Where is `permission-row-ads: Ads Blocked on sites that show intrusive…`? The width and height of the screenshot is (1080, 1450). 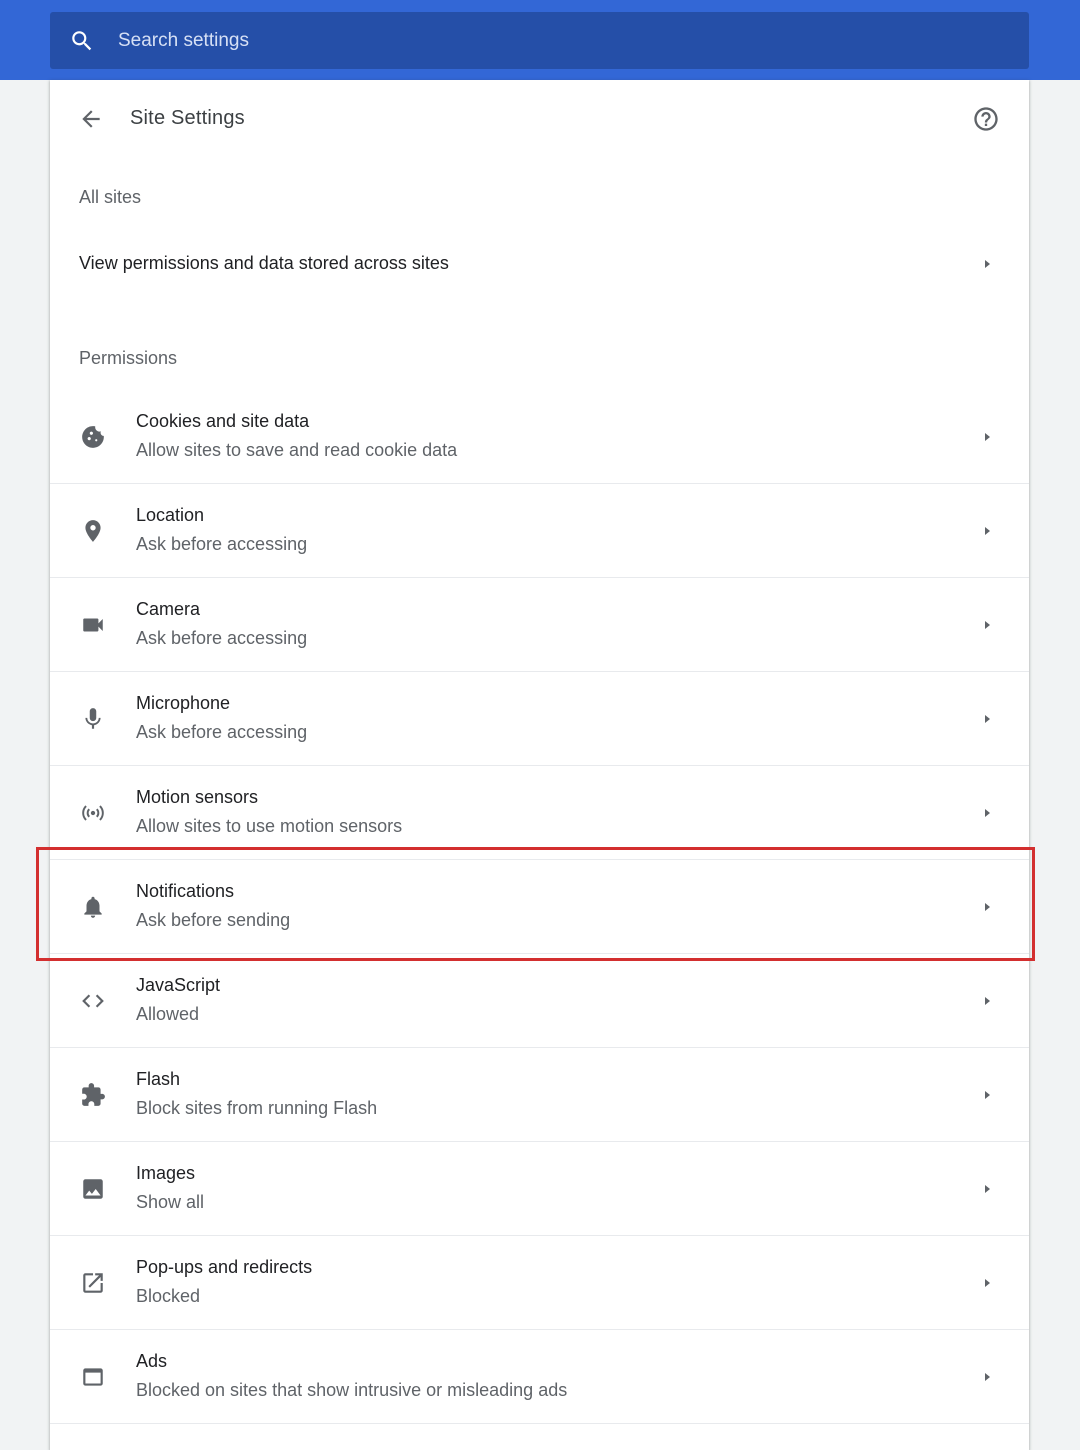
permission-row-ads: Ads Blocked on sites that show intrusive… is located at coordinates (539, 1377).